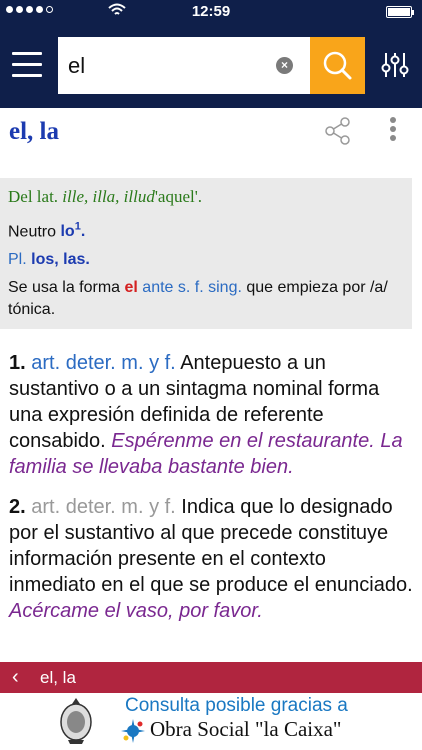 The width and height of the screenshot is (422, 750). Describe the element at coordinates (338, 131) in the screenshot. I see `share-icon` at that location.